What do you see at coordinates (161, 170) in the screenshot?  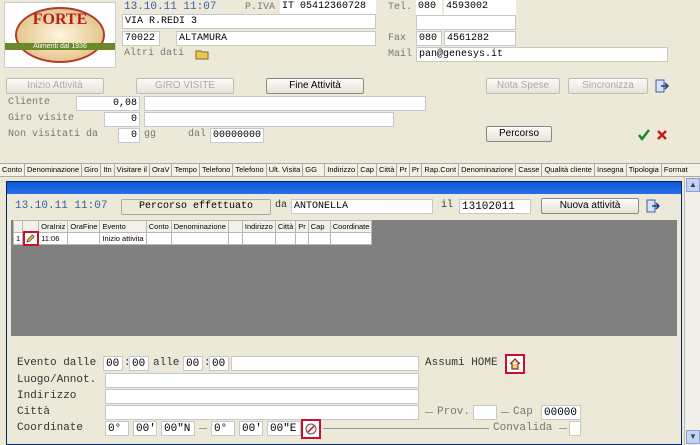 I see `col-orav: OraV` at bounding box center [161, 170].